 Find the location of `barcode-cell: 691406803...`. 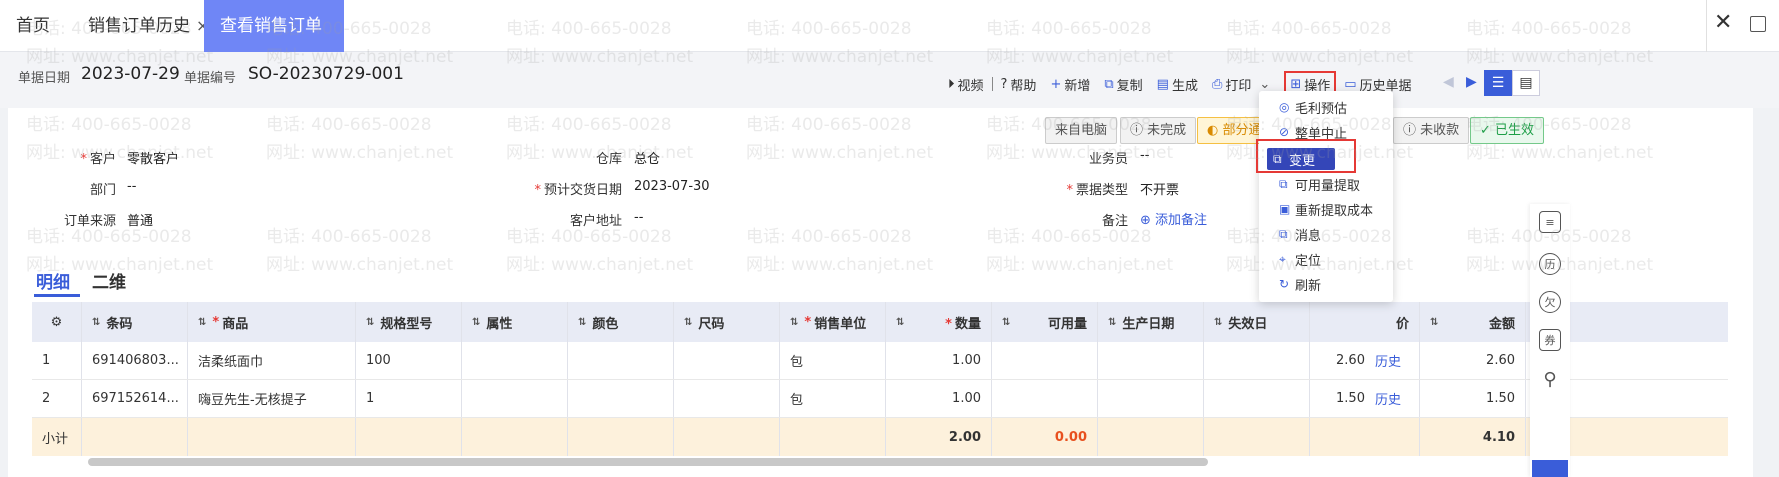

barcode-cell: 691406803... is located at coordinates (135, 360).